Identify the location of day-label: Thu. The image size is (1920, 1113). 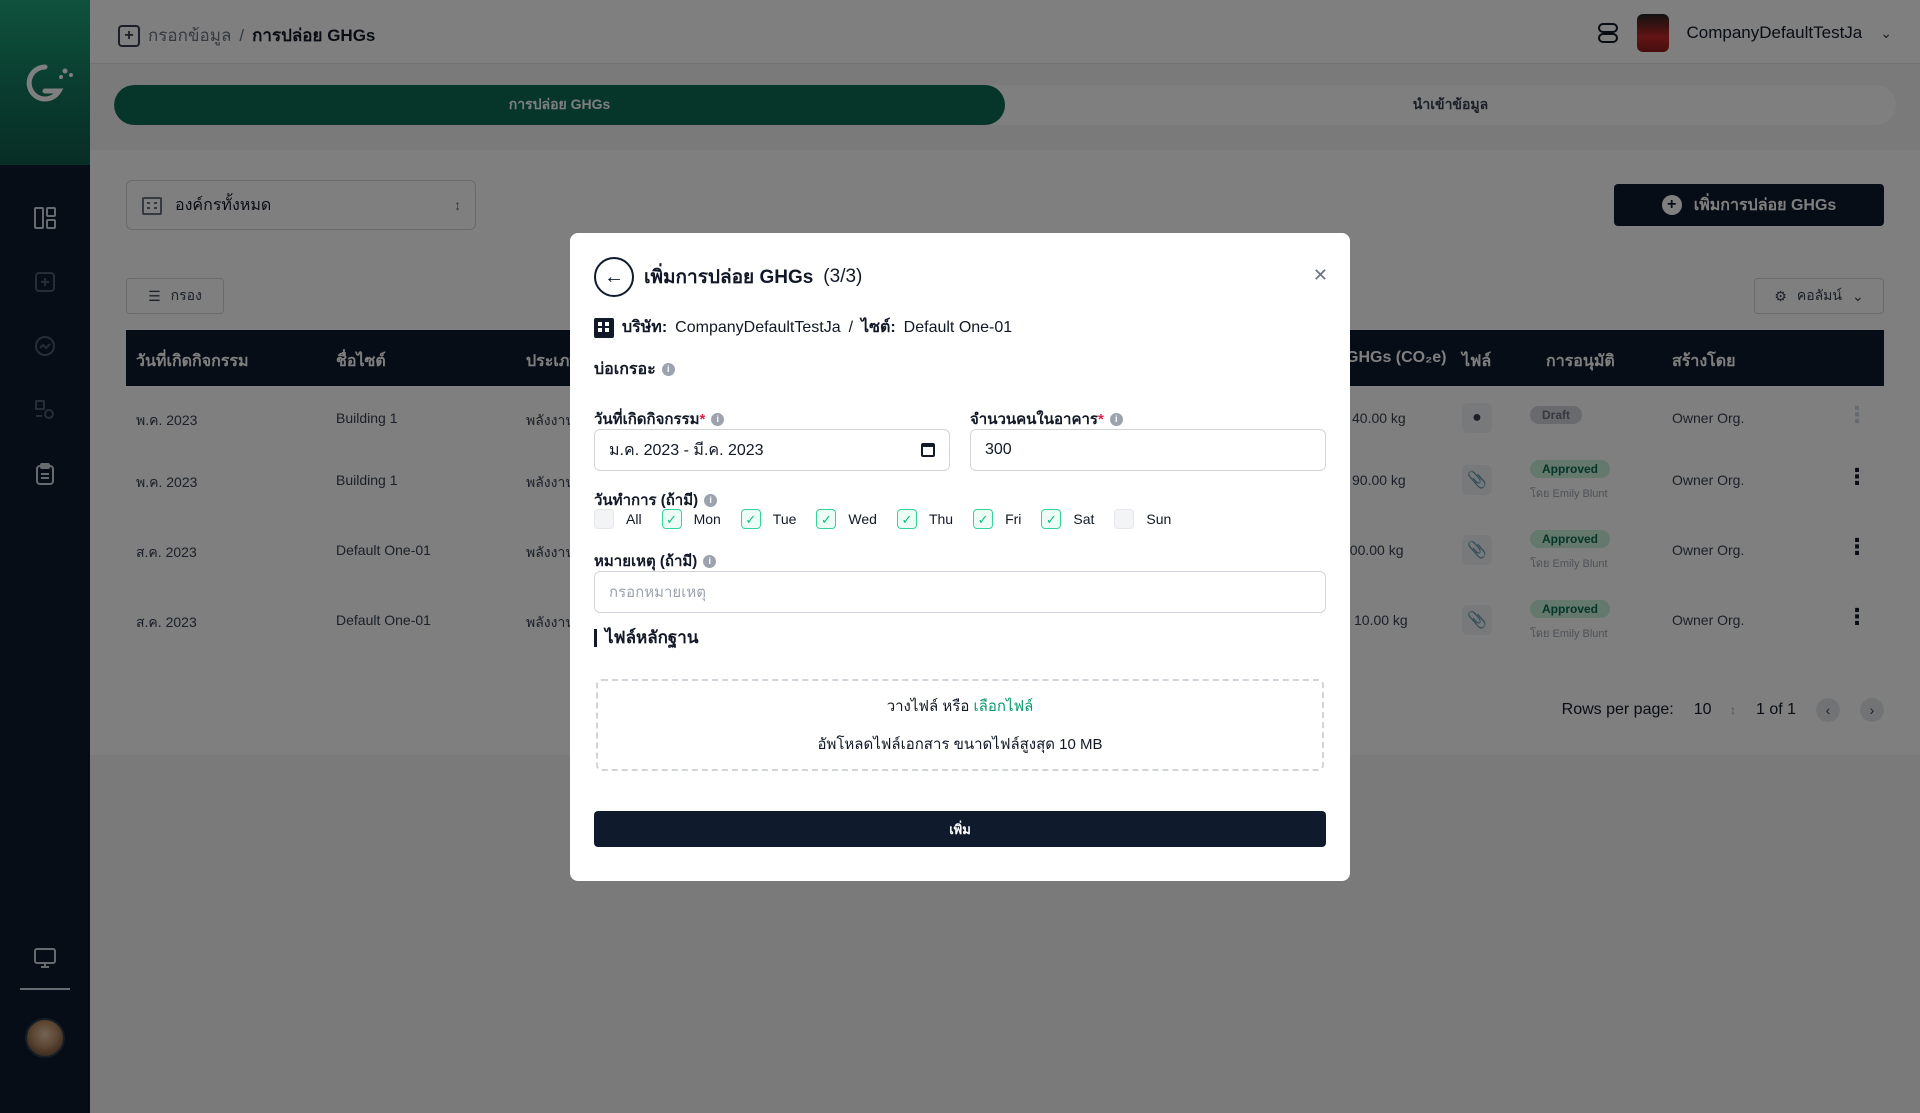
(941, 519).